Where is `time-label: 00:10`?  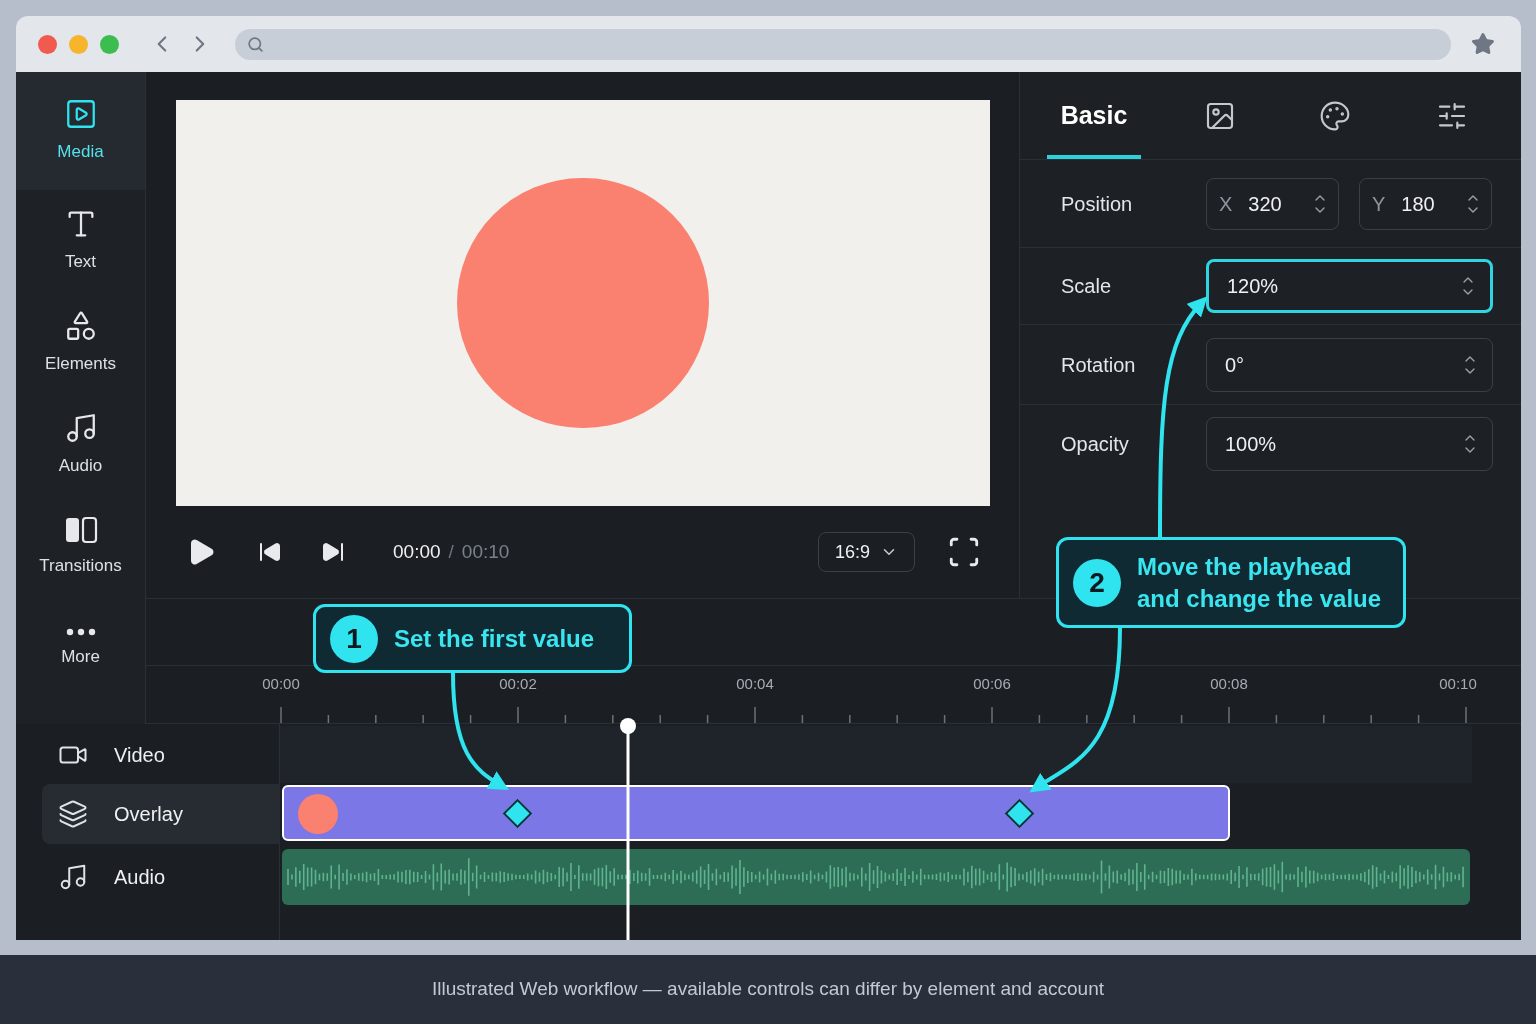
time-label: 00:10 is located at coordinates (1458, 684).